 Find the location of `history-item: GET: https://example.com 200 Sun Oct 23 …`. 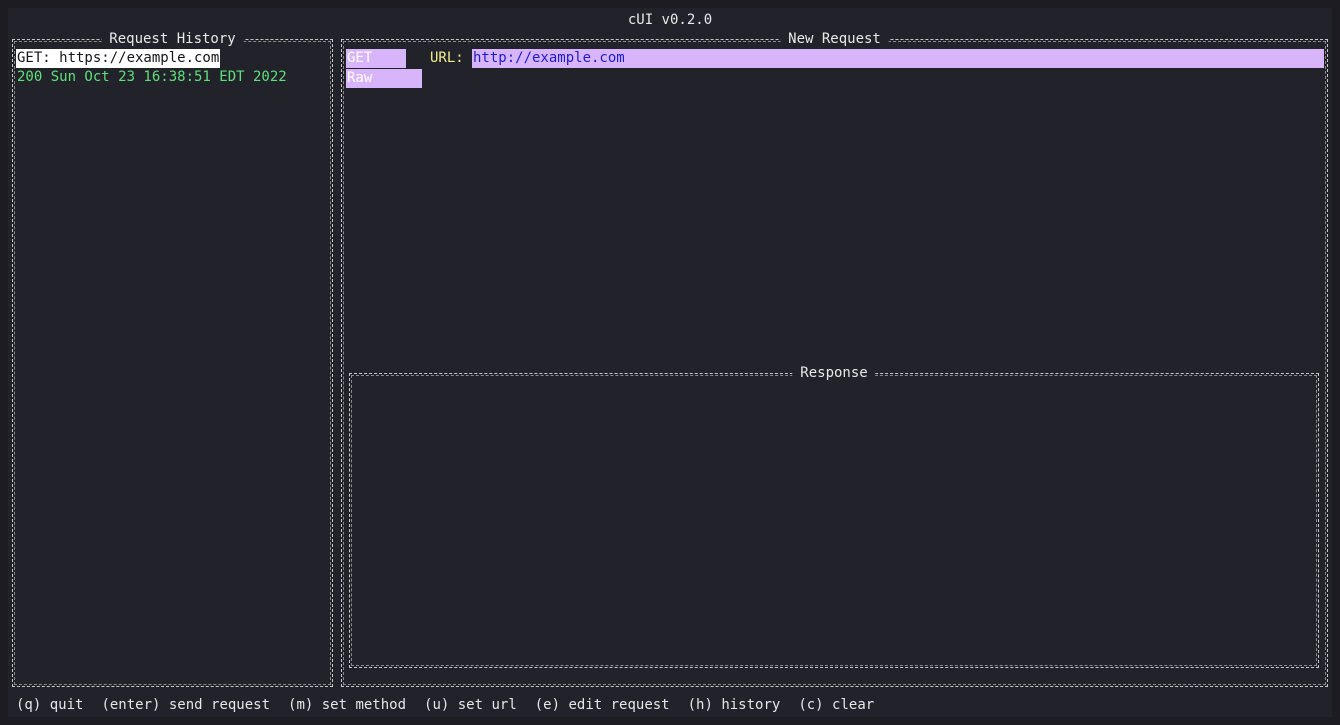

history-item: GET: https://example.com 200 Sun Oct 23 … is located at coordinates (151, 68).